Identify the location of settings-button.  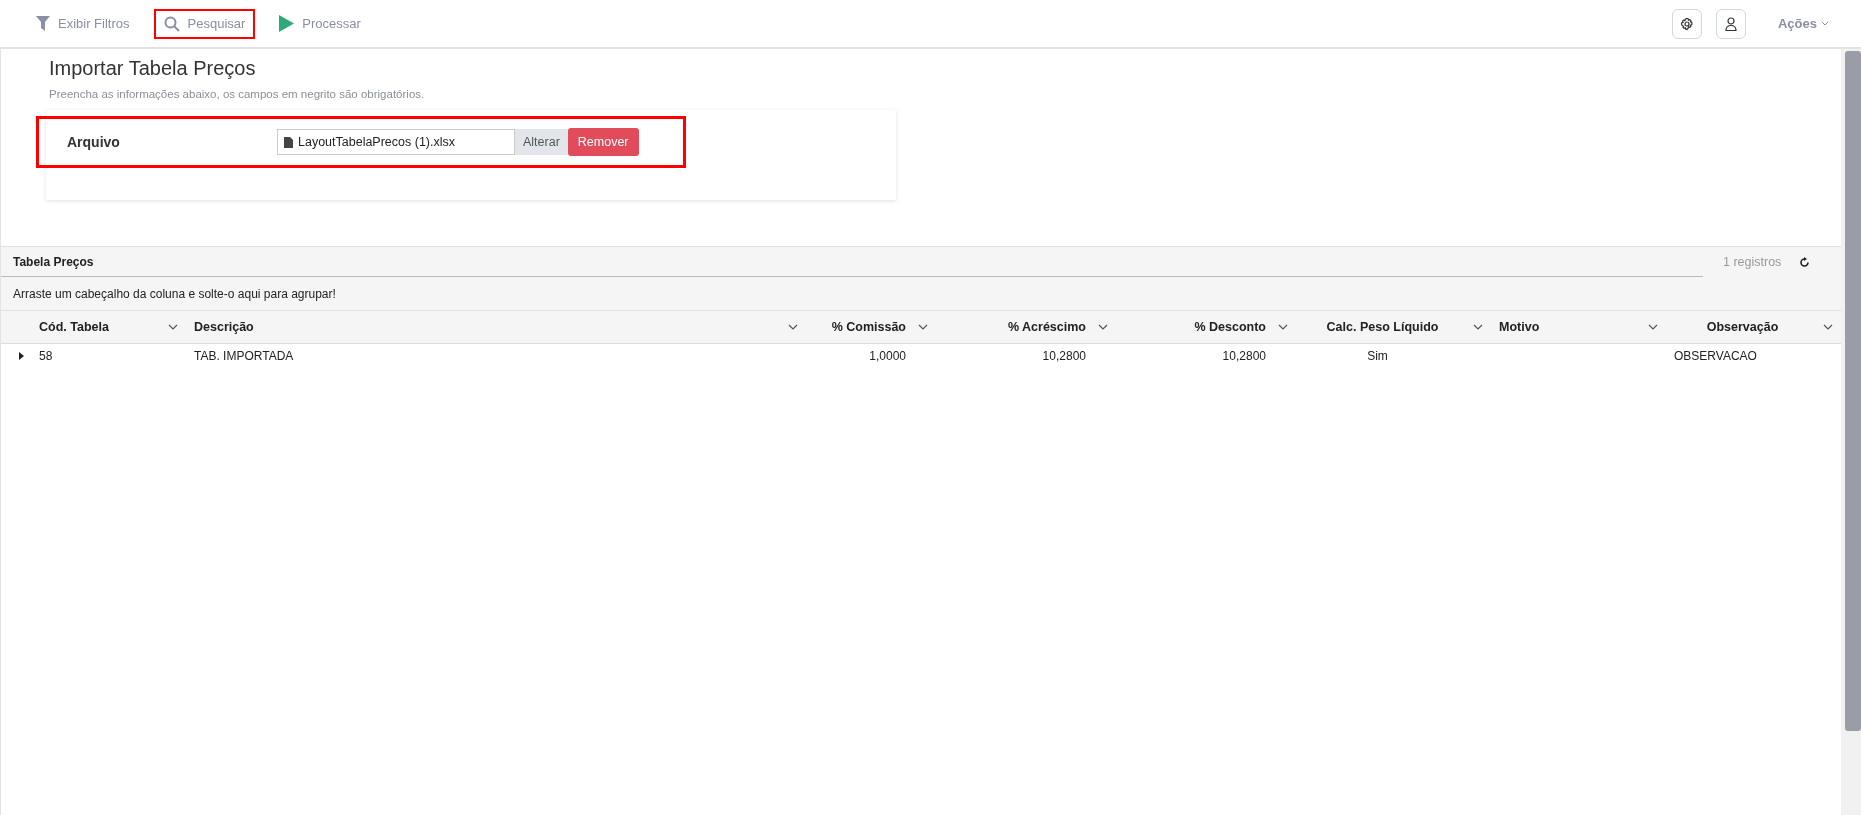
(1686, 23).